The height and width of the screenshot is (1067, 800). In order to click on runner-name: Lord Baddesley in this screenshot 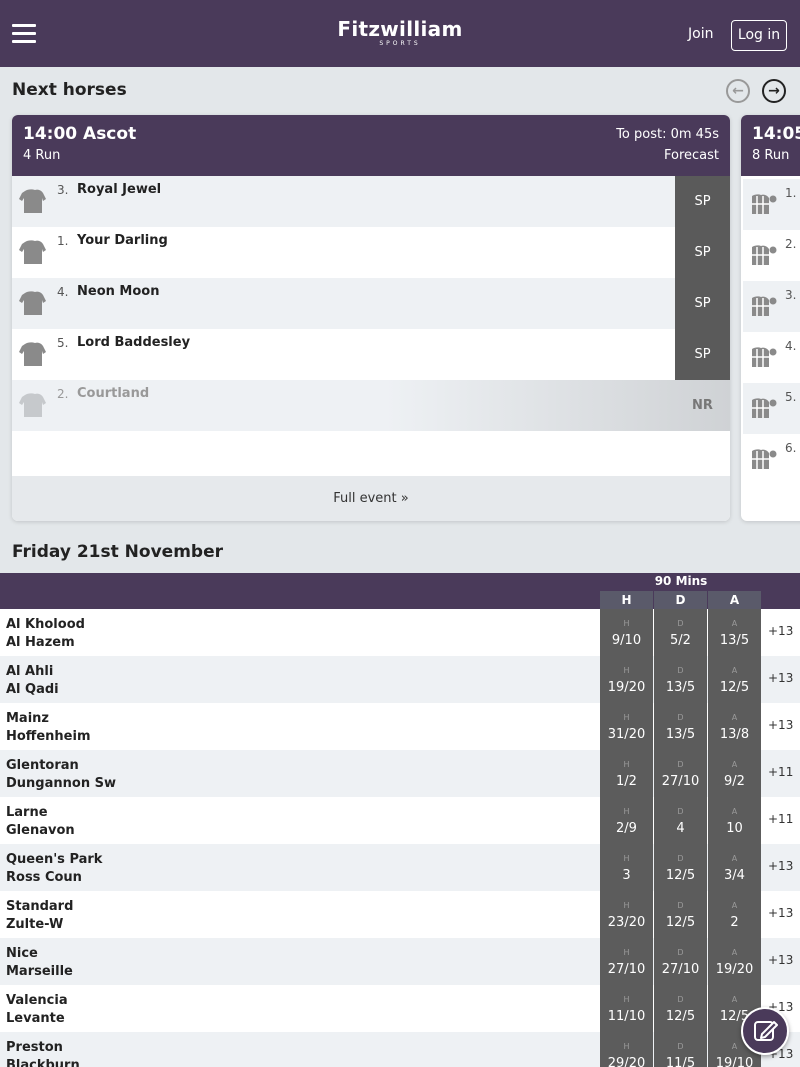, I will do `click(134, 342)`.